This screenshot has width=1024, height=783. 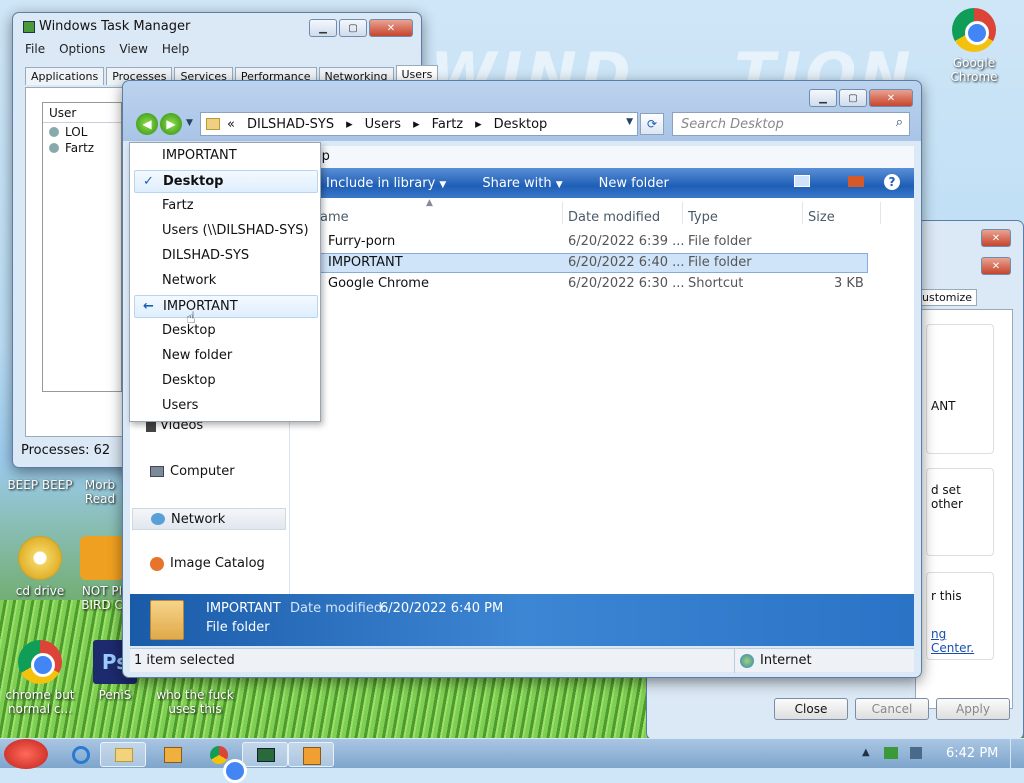 What do you see at coordinates (189, 123) in the screenshot?
I see `recent-pages-arrow: ▼` at bounding box center [189, 123].